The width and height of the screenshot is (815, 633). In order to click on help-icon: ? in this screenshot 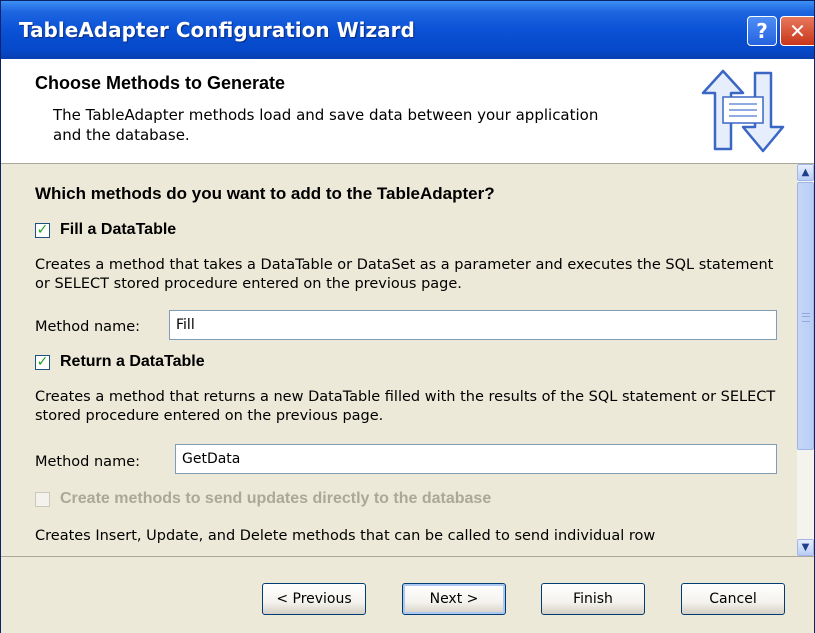, I will do `click(762, 31)`.